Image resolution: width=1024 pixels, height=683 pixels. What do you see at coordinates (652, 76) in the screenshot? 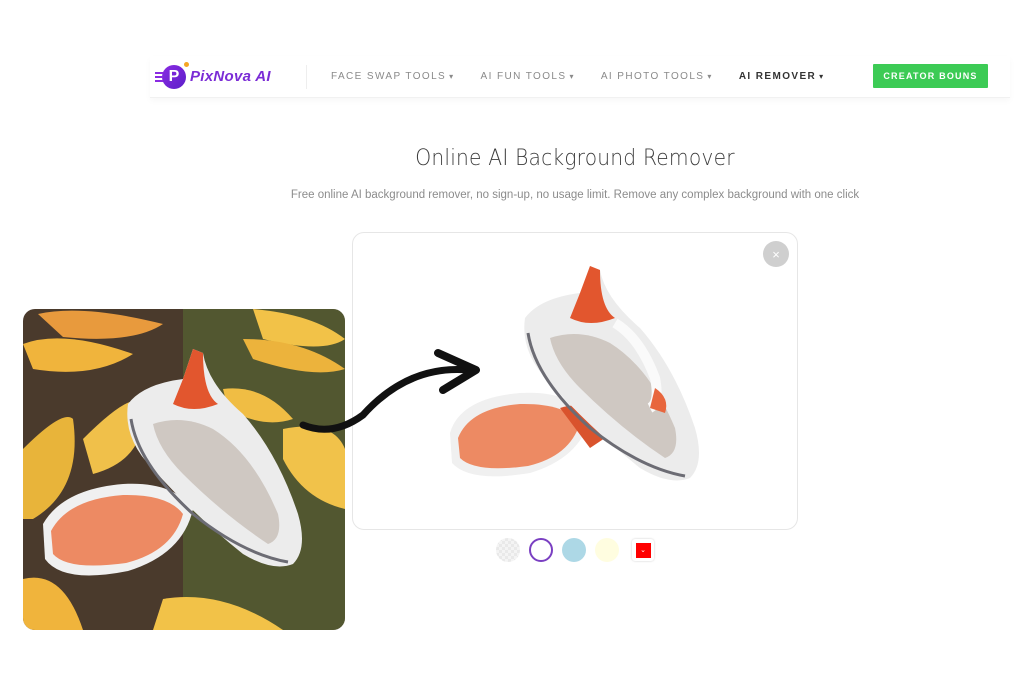
I see `nav-label: AI PHOTO TOOLS` at bounding box center [652, 76].